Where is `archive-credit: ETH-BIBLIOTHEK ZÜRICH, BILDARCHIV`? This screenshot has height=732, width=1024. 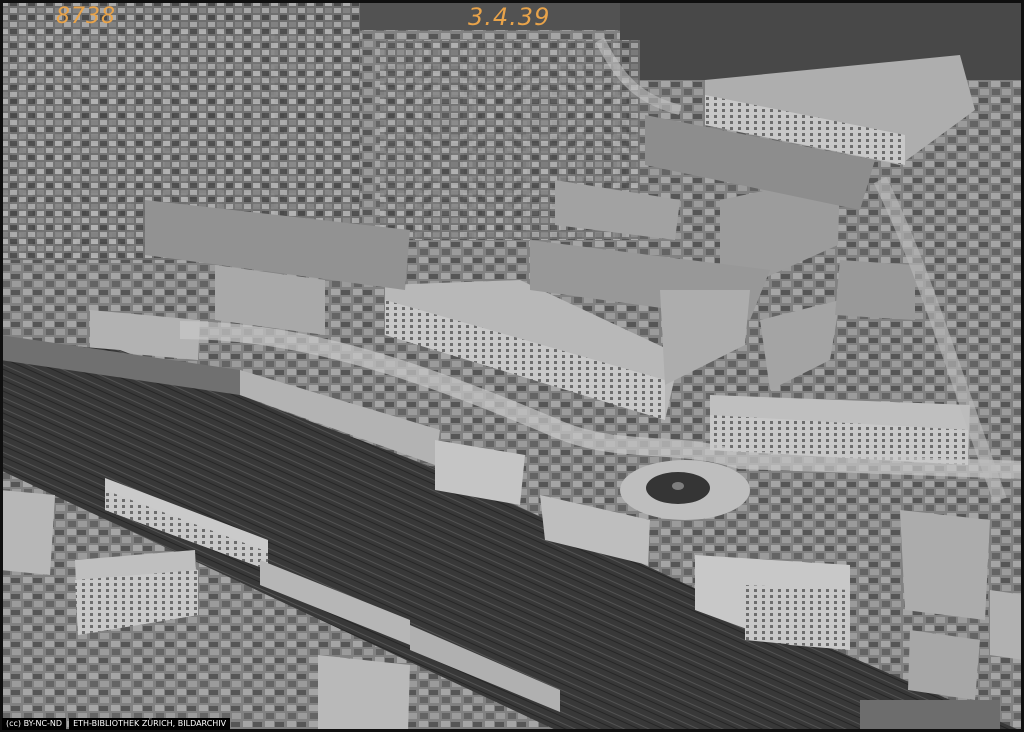 archive-credit: ETH-BIBLIOTHEK ZÜRICH, BILDARCHIV is located at coordinates (150, 724).